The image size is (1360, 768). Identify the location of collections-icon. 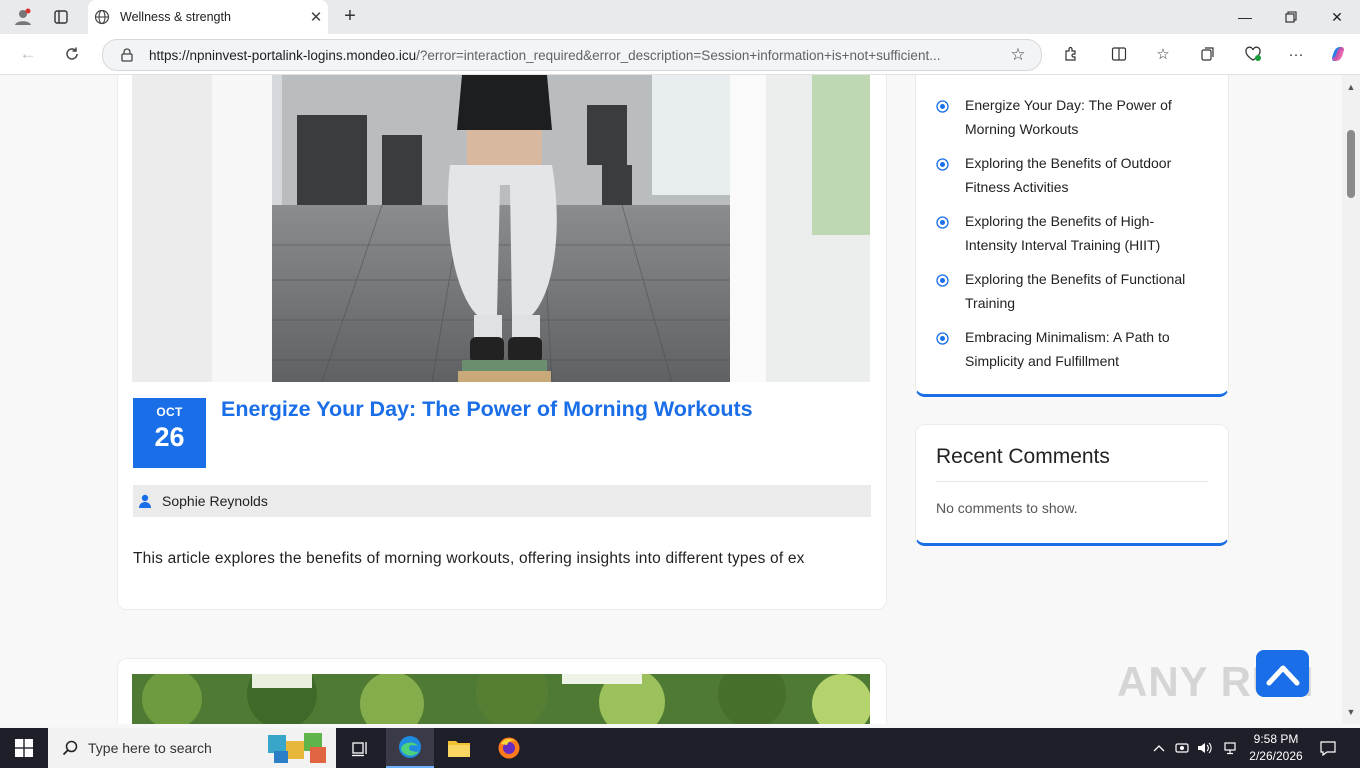
(1208, 54).